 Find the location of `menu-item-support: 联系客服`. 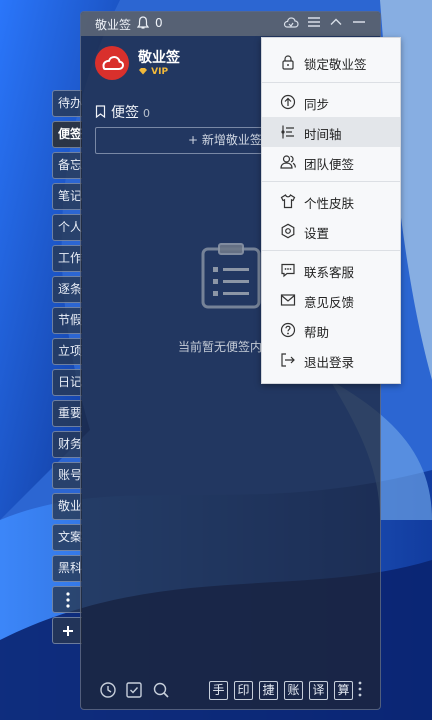

menu-item-support: 联系客服 is located at coordinates (331, 270).